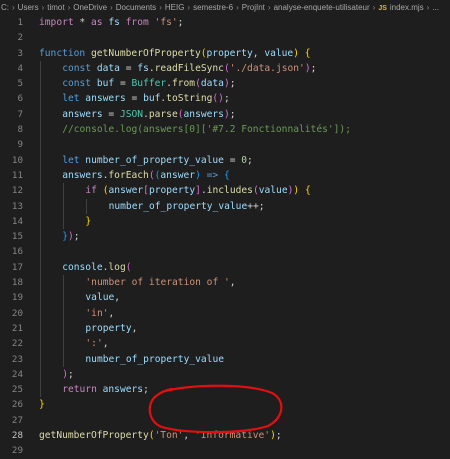 This screenshot has width=450, height=459. I want to click on code-line: 27, so click(225, 420).